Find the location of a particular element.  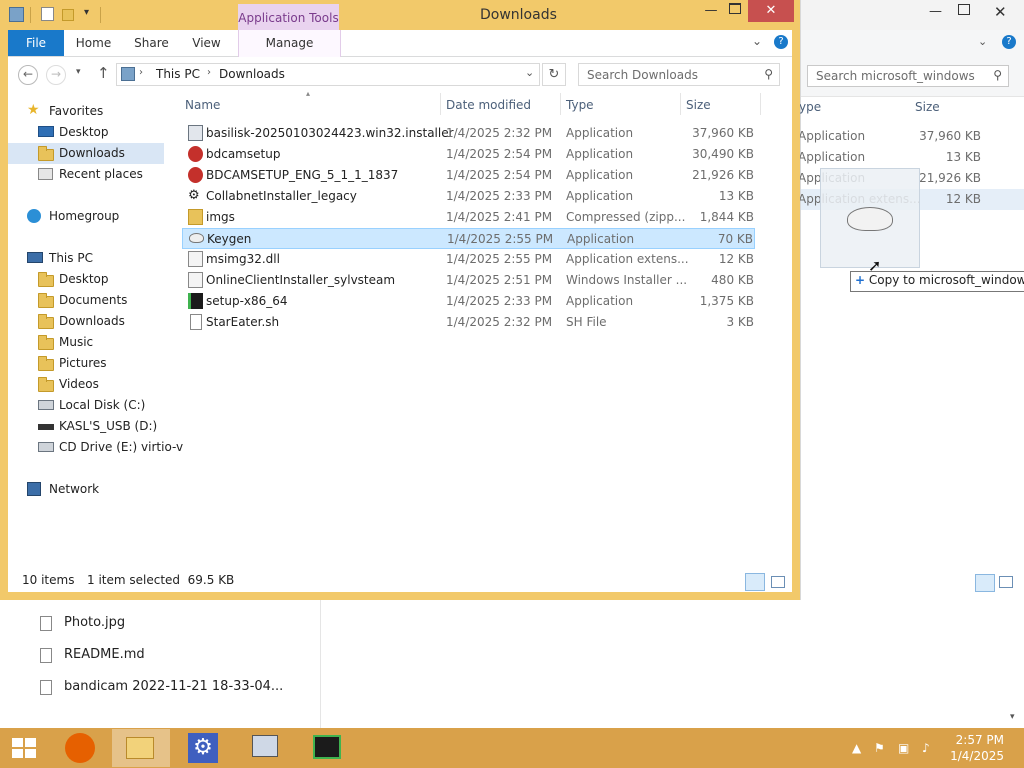

refresh-button: ↻ is located at coordinates (554, 74).